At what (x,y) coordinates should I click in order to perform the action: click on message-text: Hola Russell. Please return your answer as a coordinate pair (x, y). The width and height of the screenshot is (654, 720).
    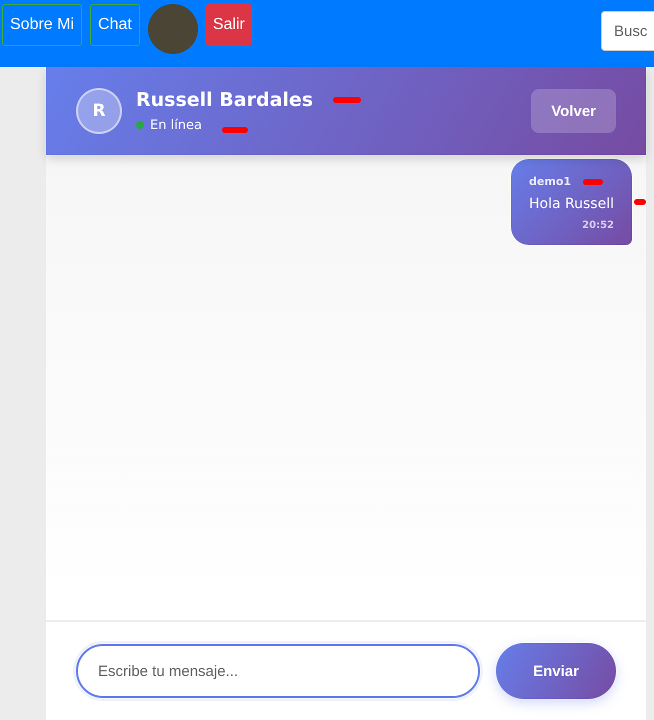
    Looking at the image, I should click on (571, 204).